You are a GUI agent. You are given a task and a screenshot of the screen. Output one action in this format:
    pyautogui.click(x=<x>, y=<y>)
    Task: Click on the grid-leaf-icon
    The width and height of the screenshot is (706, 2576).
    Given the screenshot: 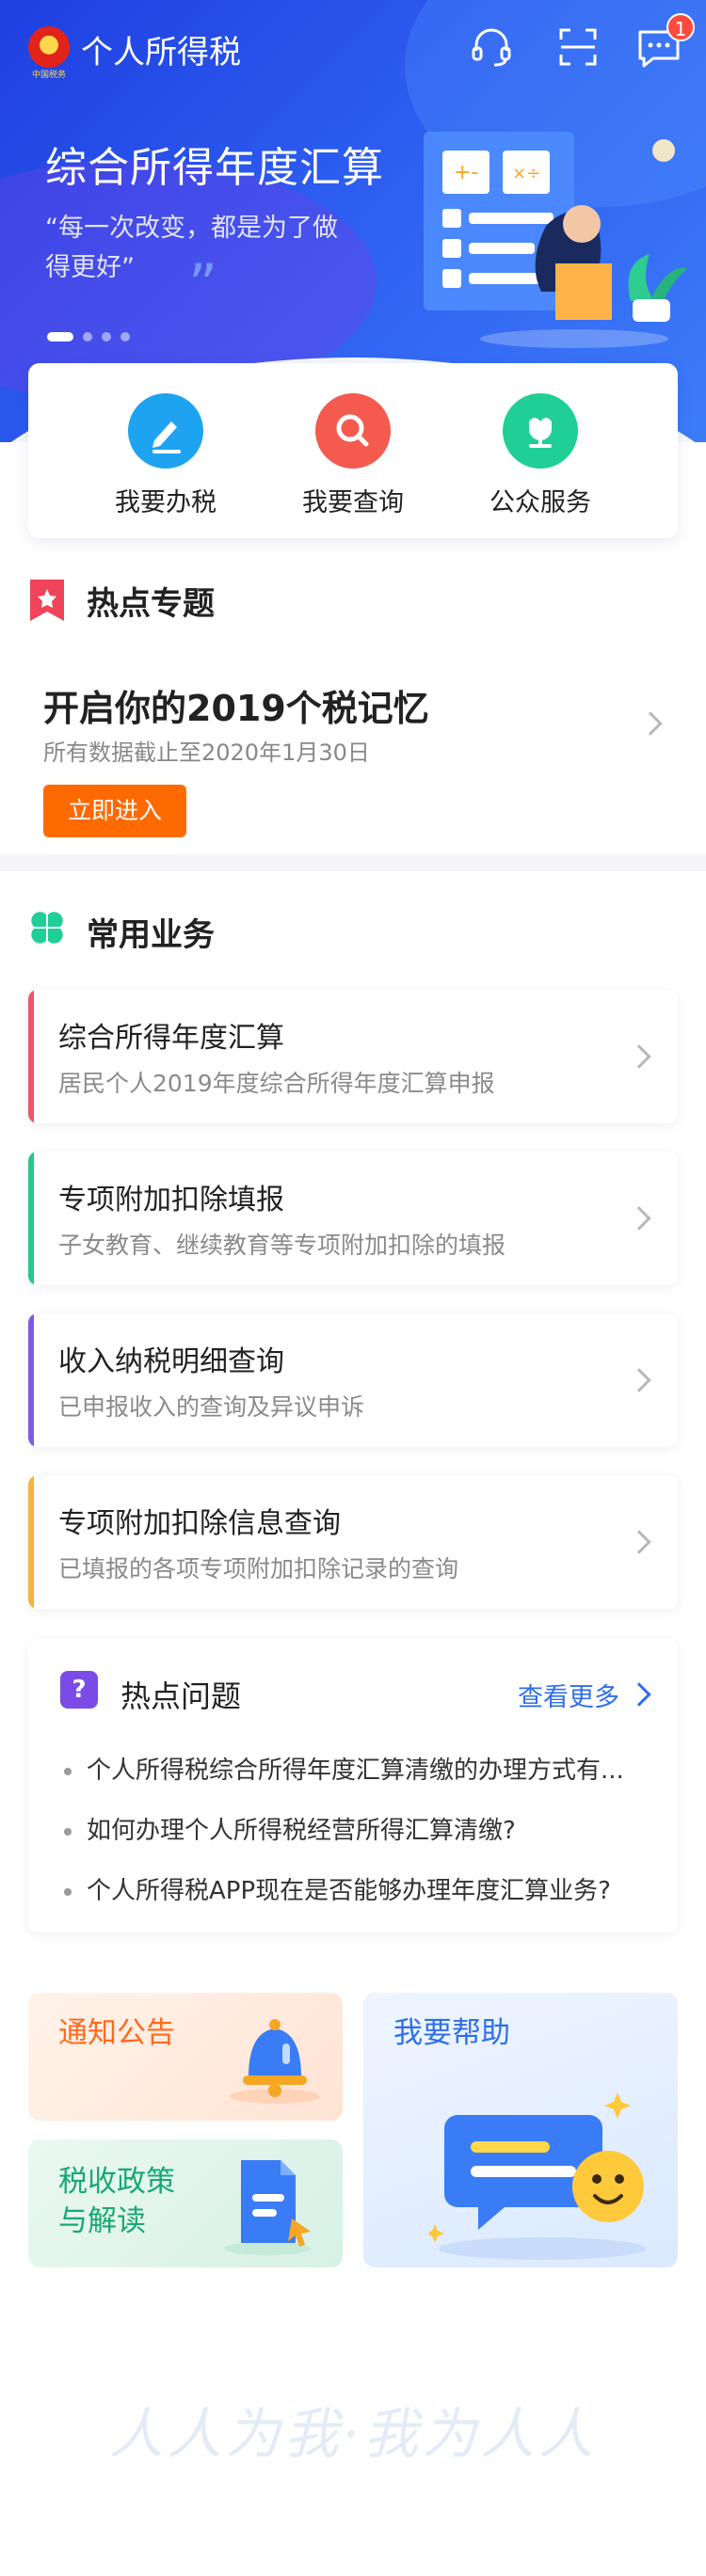 What is the action you would take?
    pyautogui.click(x=47, y=928)
    